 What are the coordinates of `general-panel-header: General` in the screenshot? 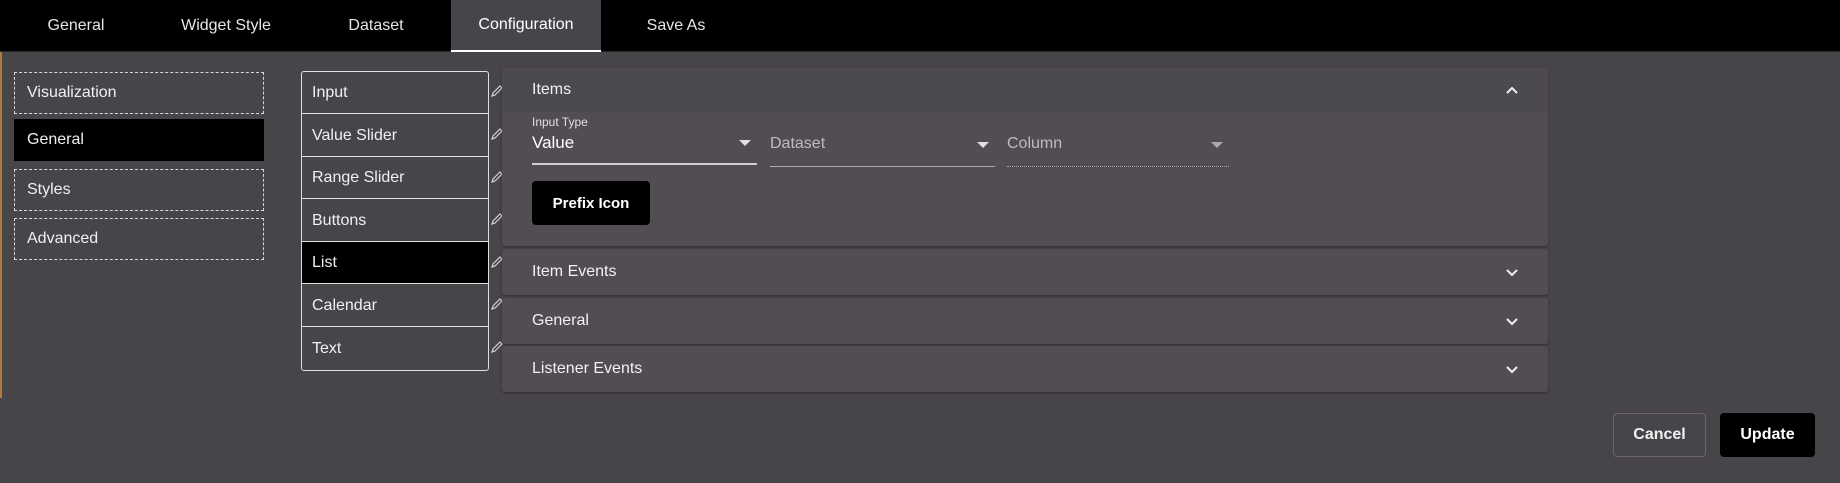 It's located at (1025, 321).